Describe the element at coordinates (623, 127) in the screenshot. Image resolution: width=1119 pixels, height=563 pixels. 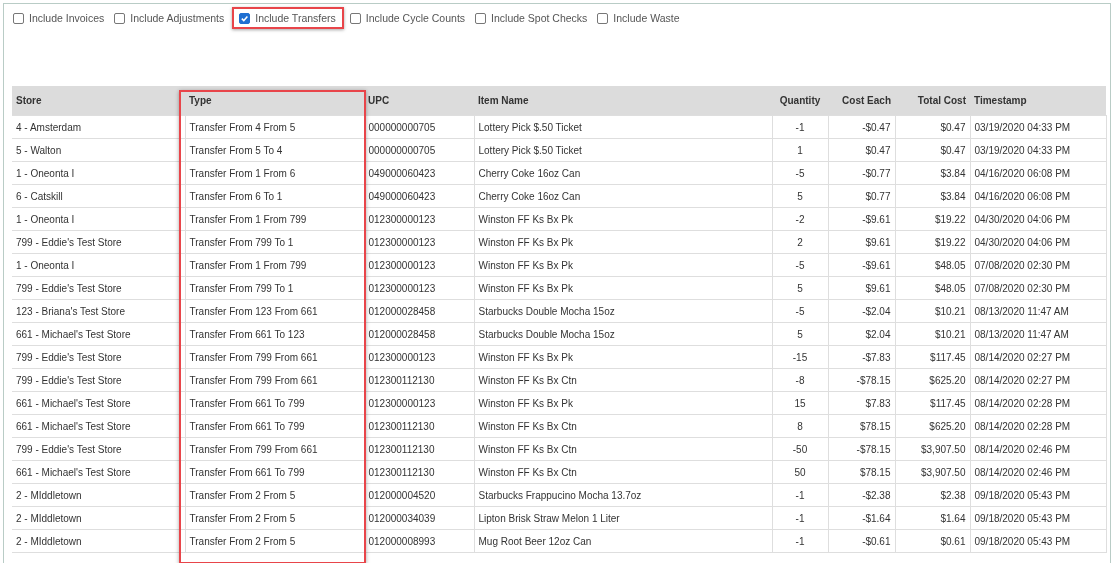
I see `table-cell: Lottery Pick $.50 Ticket` at that location.